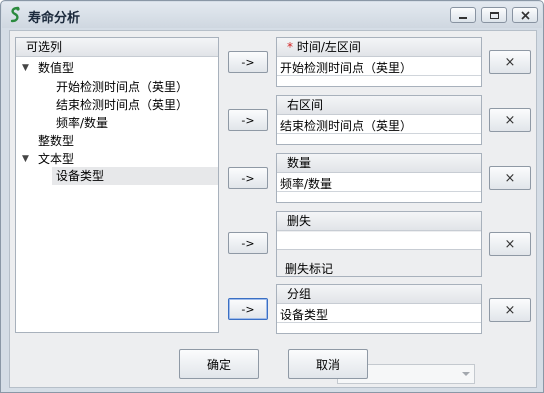 The image size is (544, 393). What do you see at coordinates (379, 309) in the screenshot?
I see `group-field: 分组 设备类型` at bounding box center [379, 309].